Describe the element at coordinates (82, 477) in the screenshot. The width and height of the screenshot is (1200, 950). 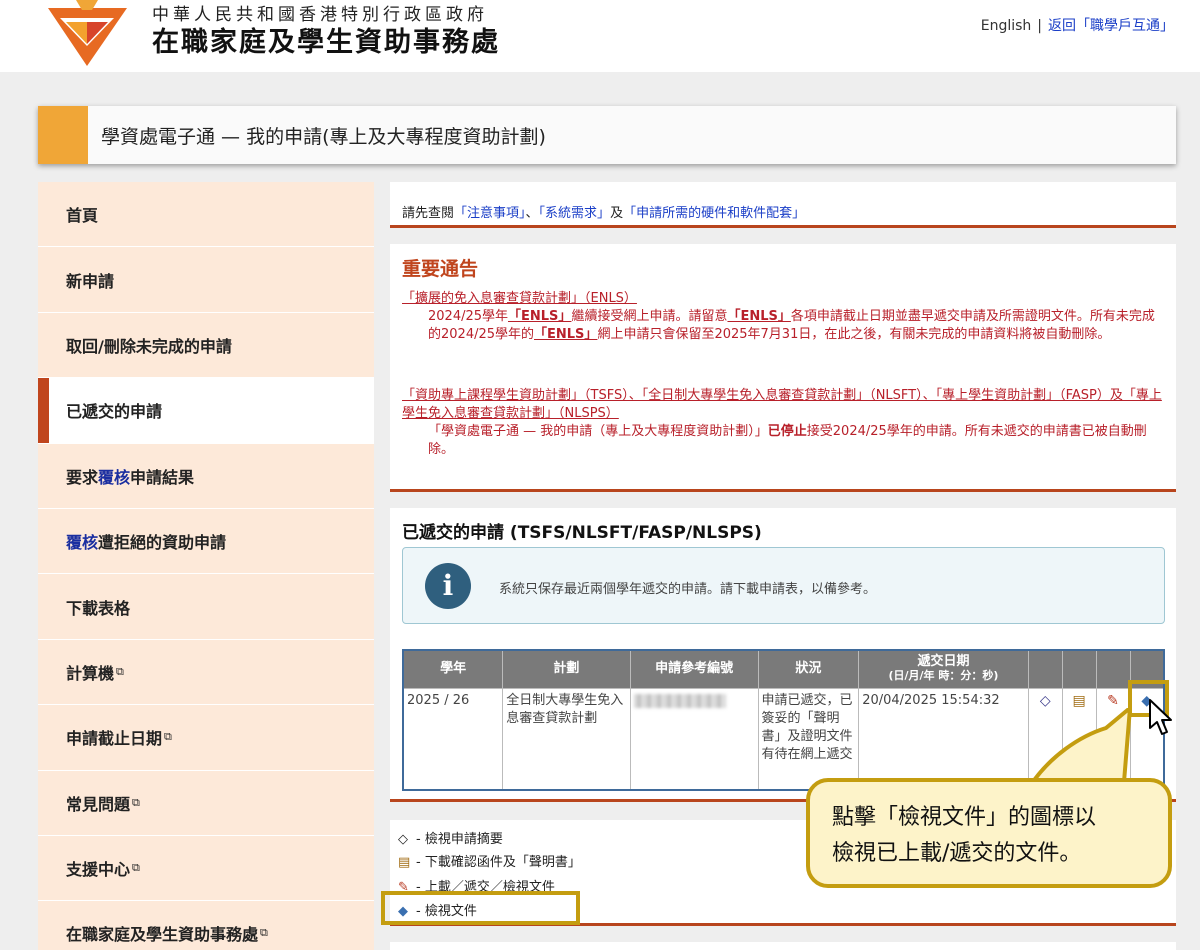
I see `sidebar-item-label-pre: 要求` at that location.